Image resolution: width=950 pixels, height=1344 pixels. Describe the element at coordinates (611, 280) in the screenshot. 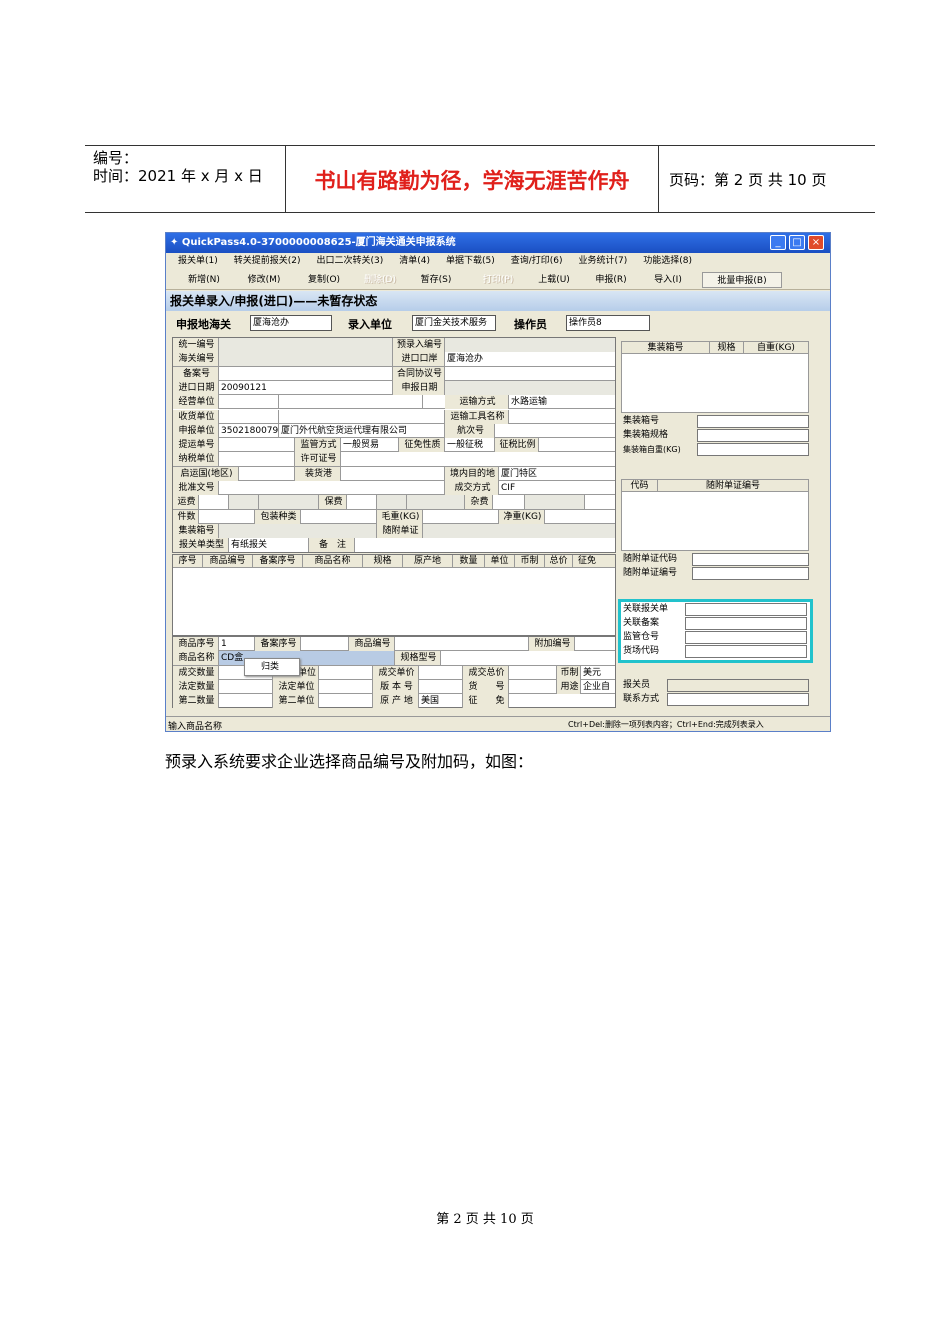

I see `declare-button: 申报(R)` at that location.